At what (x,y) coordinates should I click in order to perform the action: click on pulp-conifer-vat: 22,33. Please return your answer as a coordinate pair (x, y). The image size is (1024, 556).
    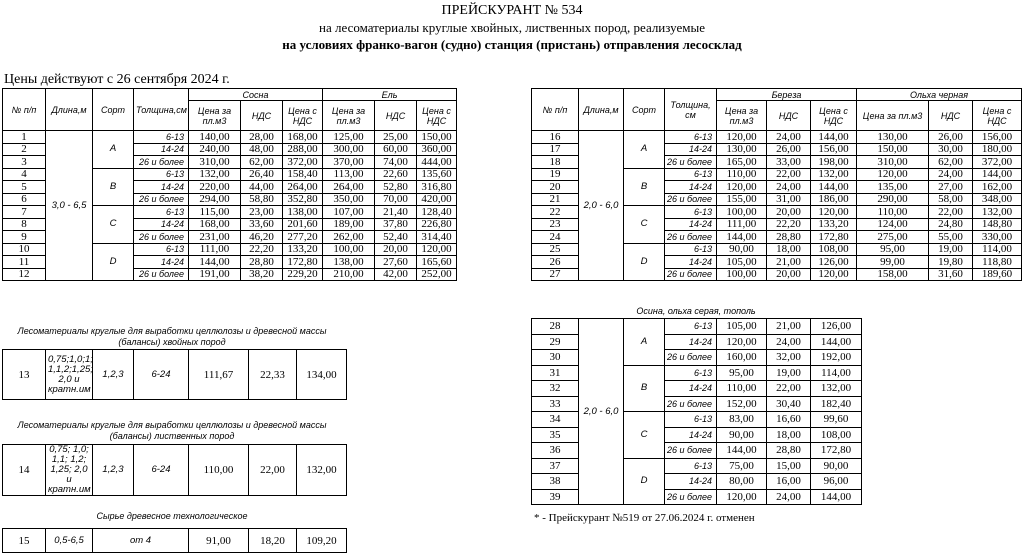
    Looking at the image, I should click on (272, 374).